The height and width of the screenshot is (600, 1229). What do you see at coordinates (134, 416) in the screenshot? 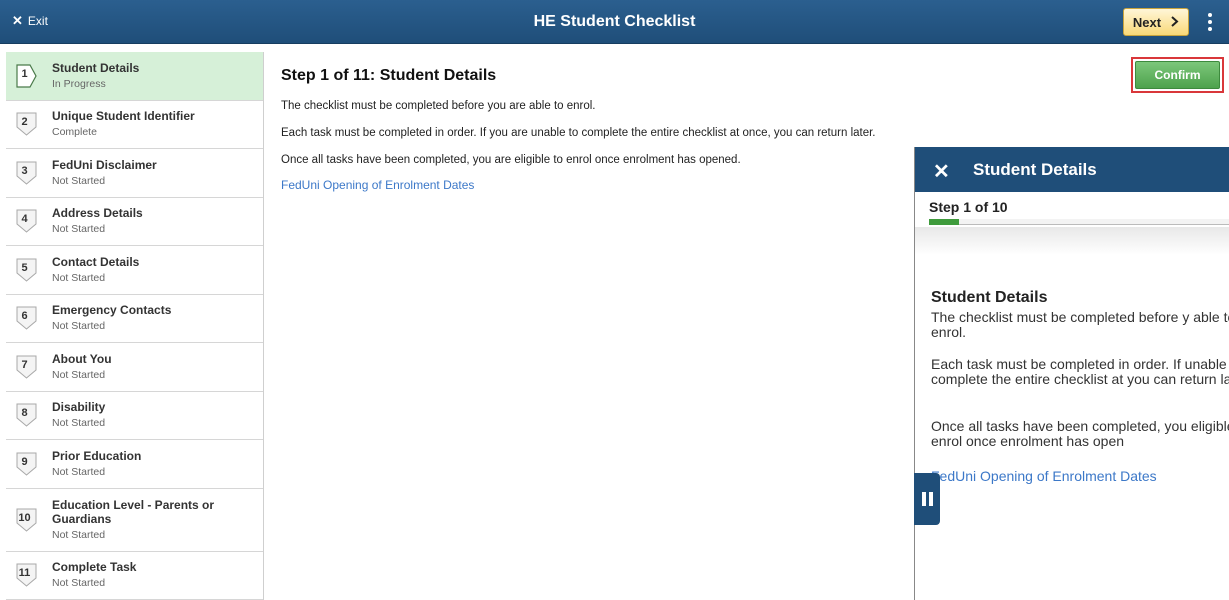
I see `step-item-8: 8 Disability Not Started` at bounding box center [134, 416].